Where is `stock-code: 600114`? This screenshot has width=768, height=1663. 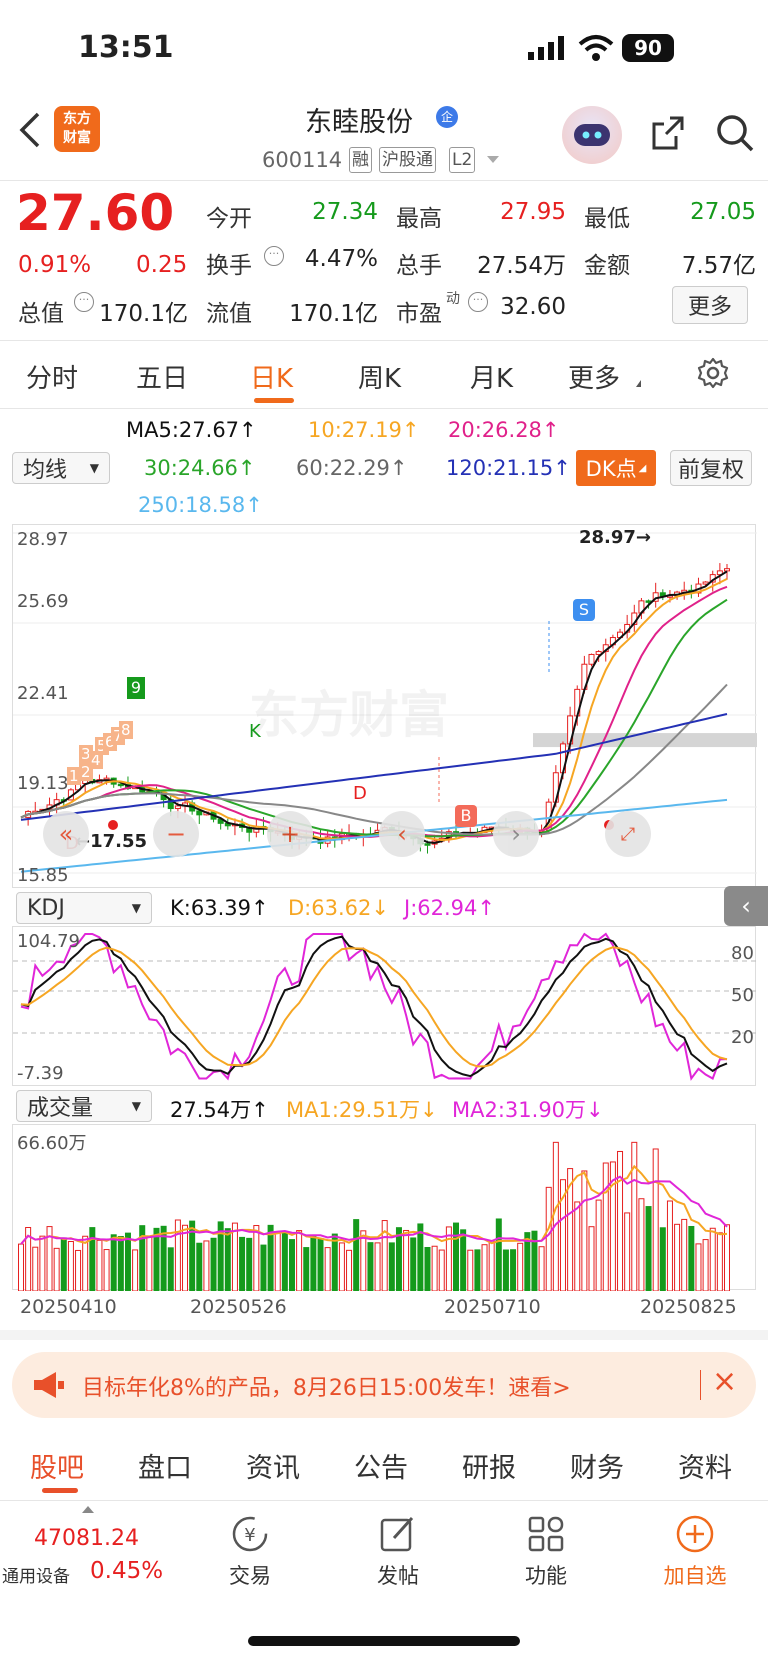
stock-code: 600114 is located at coordinates (302, 160).